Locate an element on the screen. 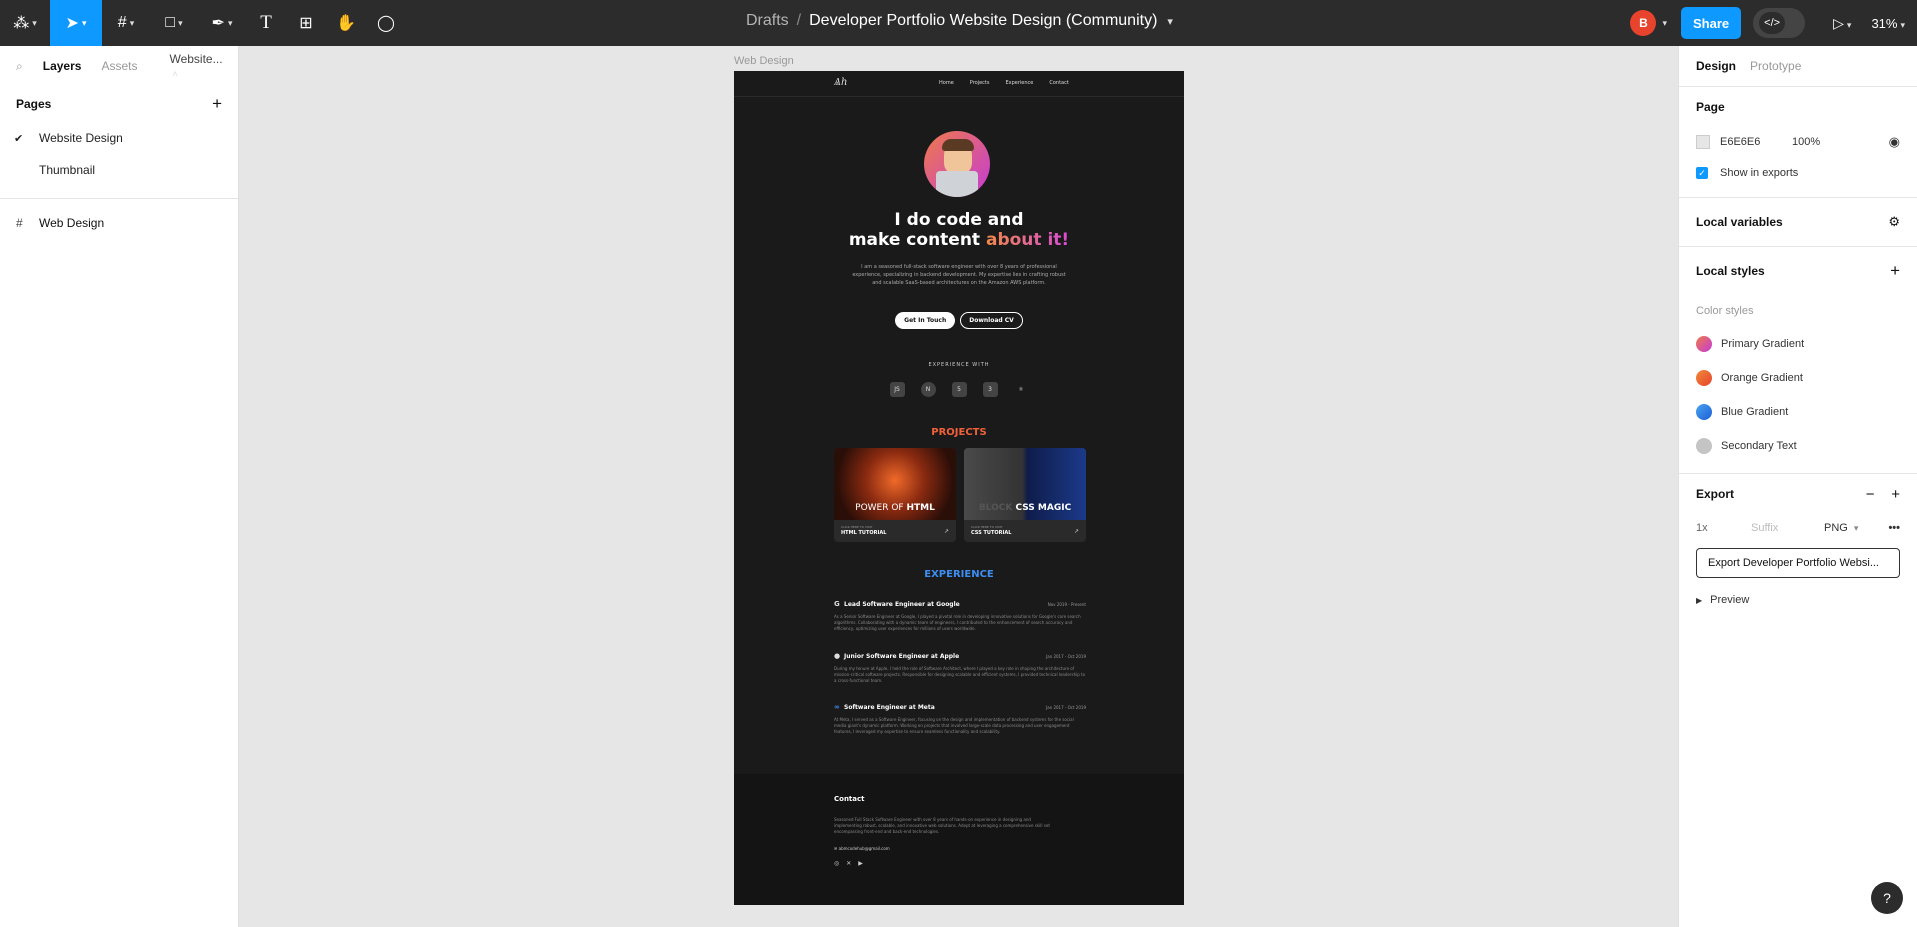  x-icon: ✕ is located at coordinates (848, 863).